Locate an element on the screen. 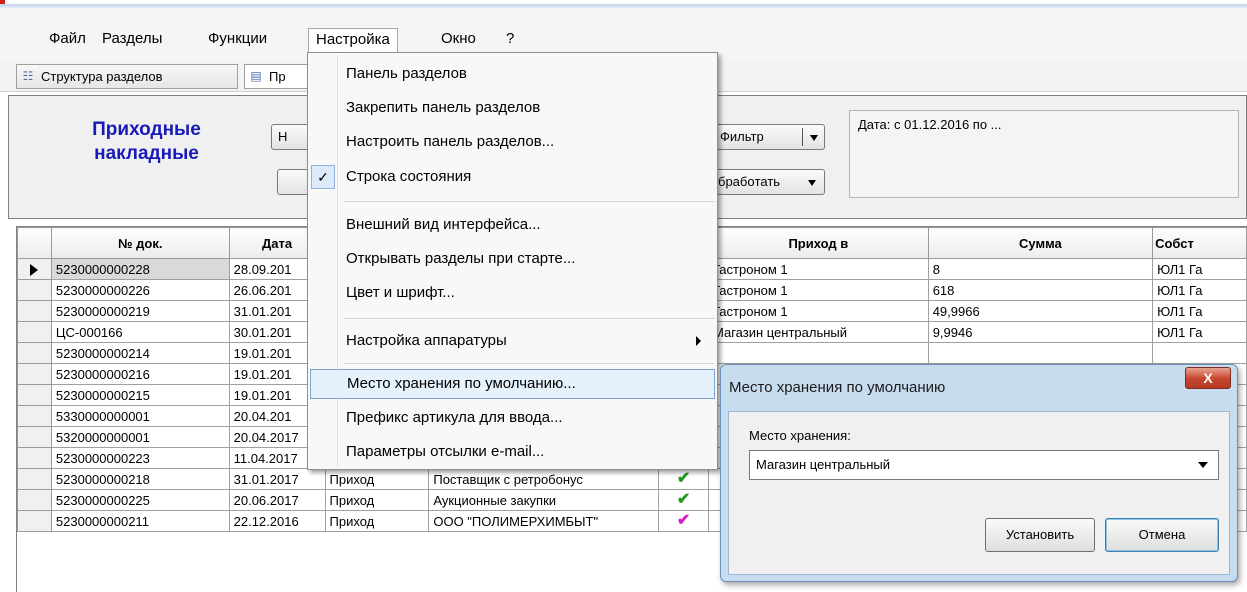 Image resolution: width=1247 pixels, height=592 pixels. cell-doc-number: 5330000000001 is located at coordinates (140, 416).